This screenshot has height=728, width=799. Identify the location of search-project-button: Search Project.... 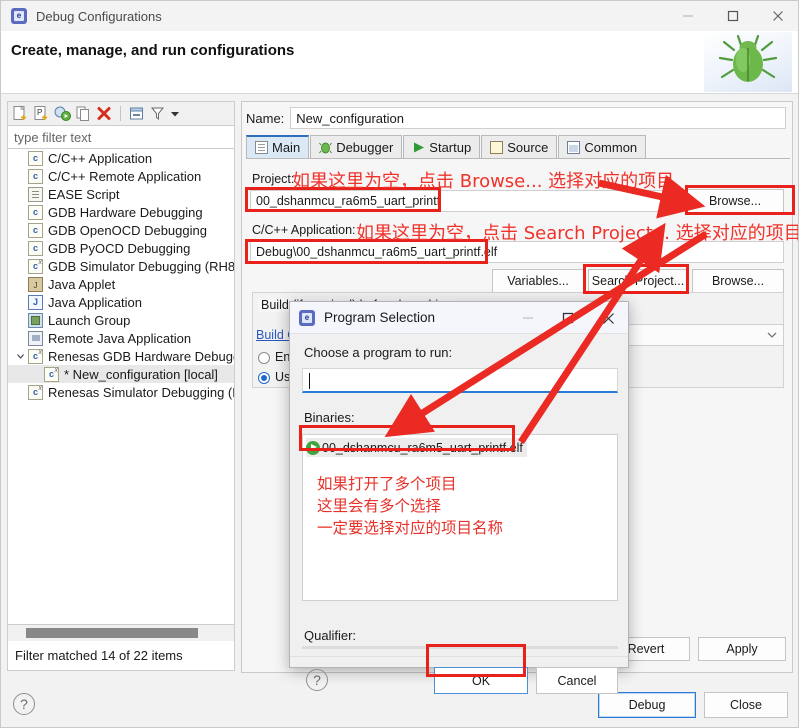
(638, 281).